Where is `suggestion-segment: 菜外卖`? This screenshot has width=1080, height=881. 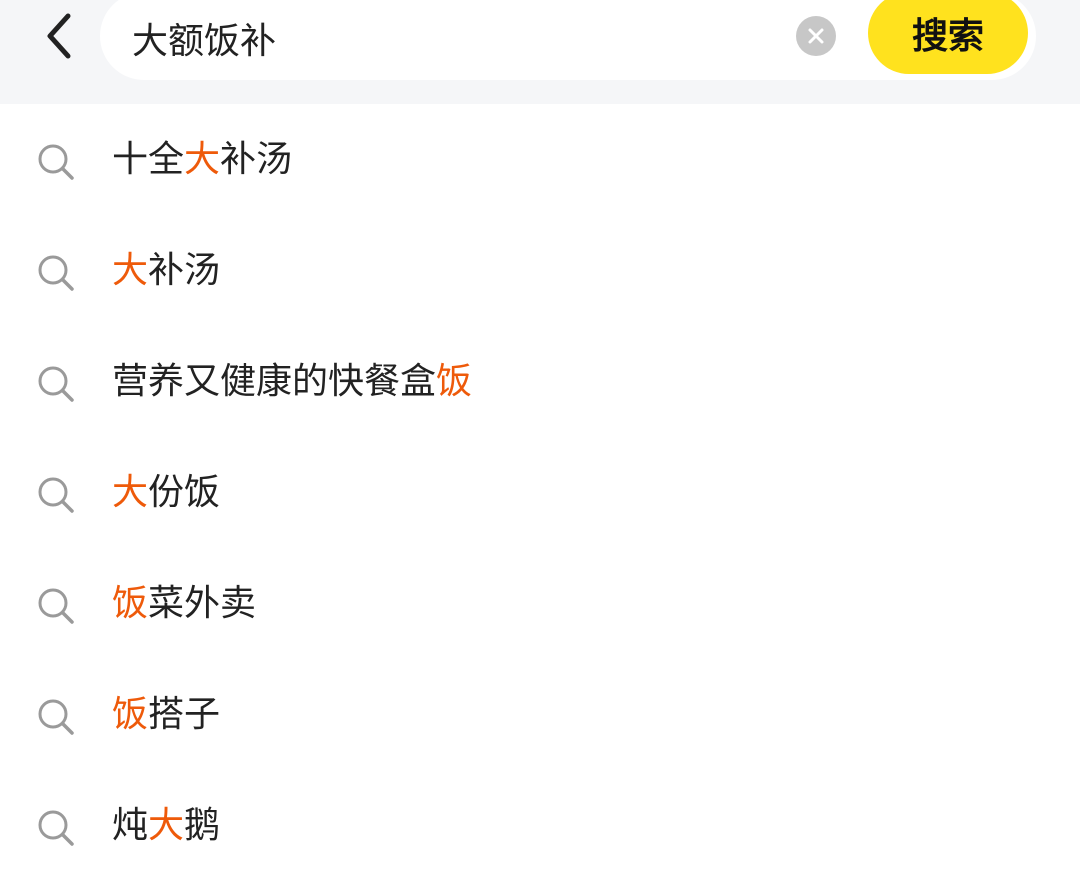
suggestion-segment: 菜外卖 is located at coordinates (202, 603).